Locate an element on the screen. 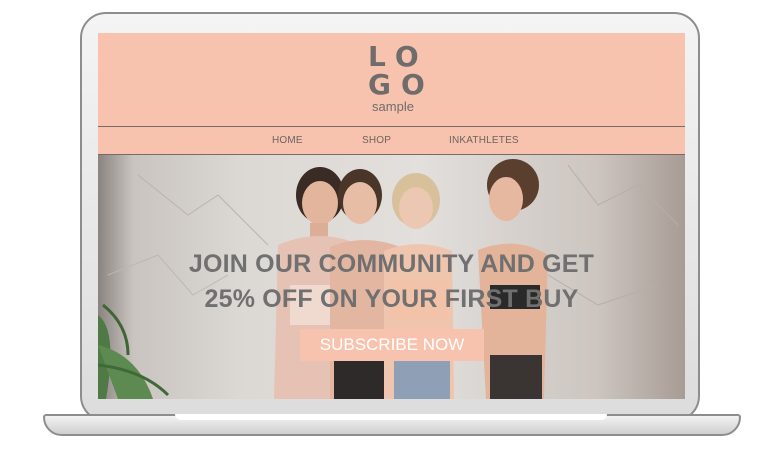  logo: LO GO sample is located at coordinates (393, 78).